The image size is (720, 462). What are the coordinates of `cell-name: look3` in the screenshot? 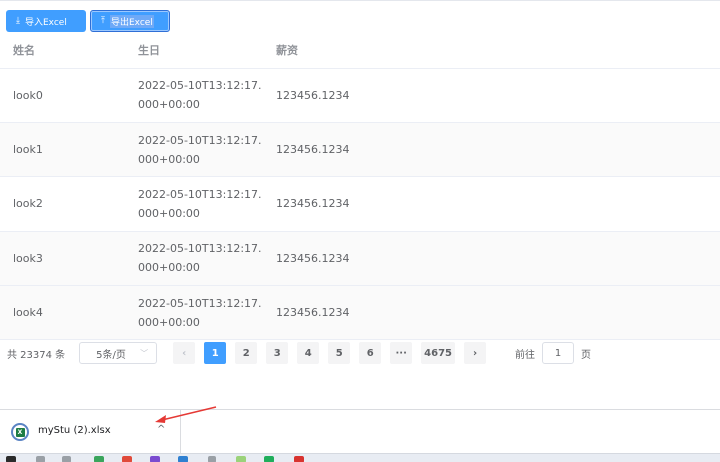 It's located at (69, 259).